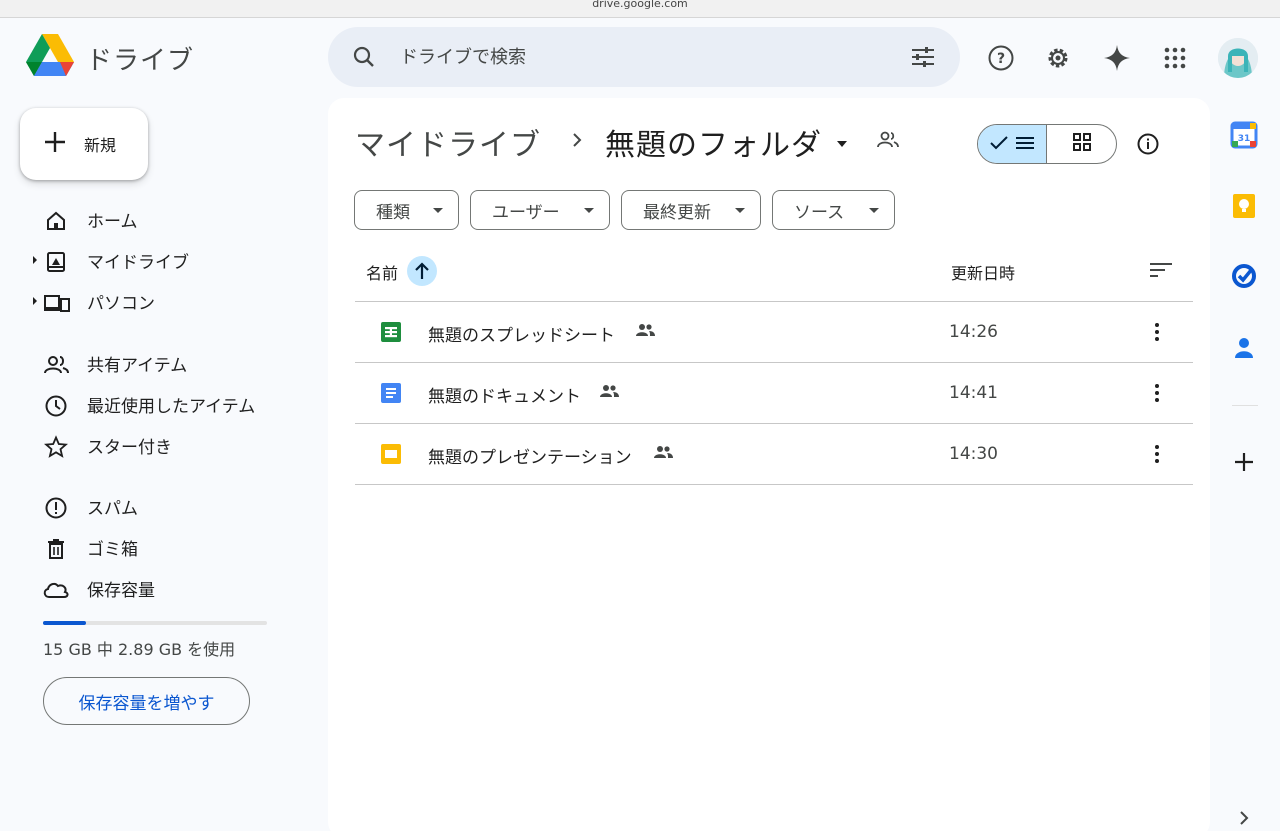 The width and height of the screenshot is (1280, 831). What do you see at coordinates (121, 590) in the screenshot?
I see `sidebar-item-label: 保存容量` at bounding box center [121, 590].